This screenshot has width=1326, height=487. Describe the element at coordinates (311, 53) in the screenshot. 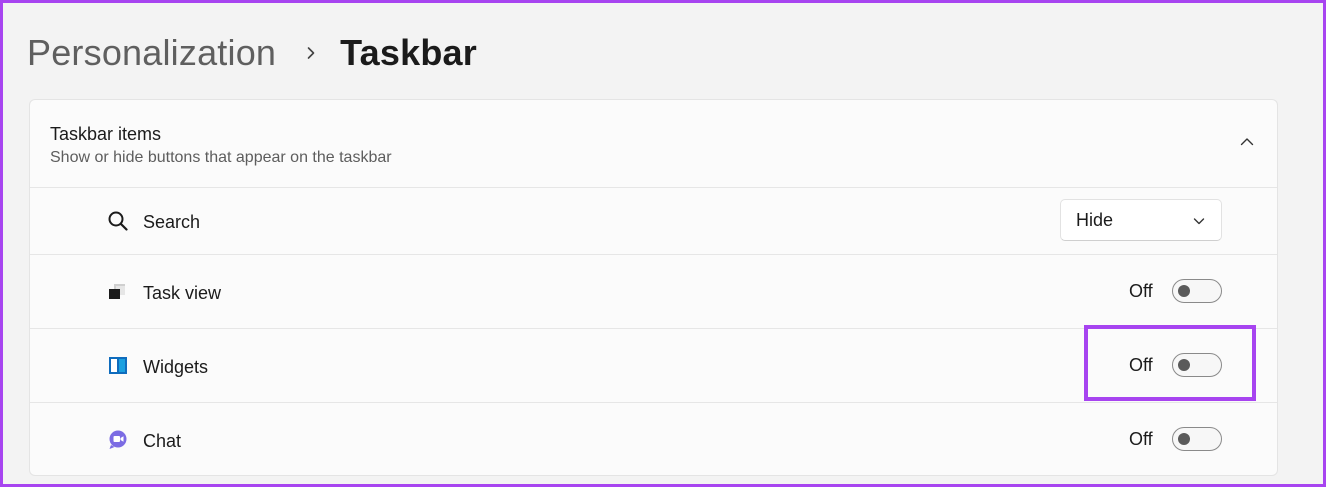

I see `chevron-right-icon` at that location.